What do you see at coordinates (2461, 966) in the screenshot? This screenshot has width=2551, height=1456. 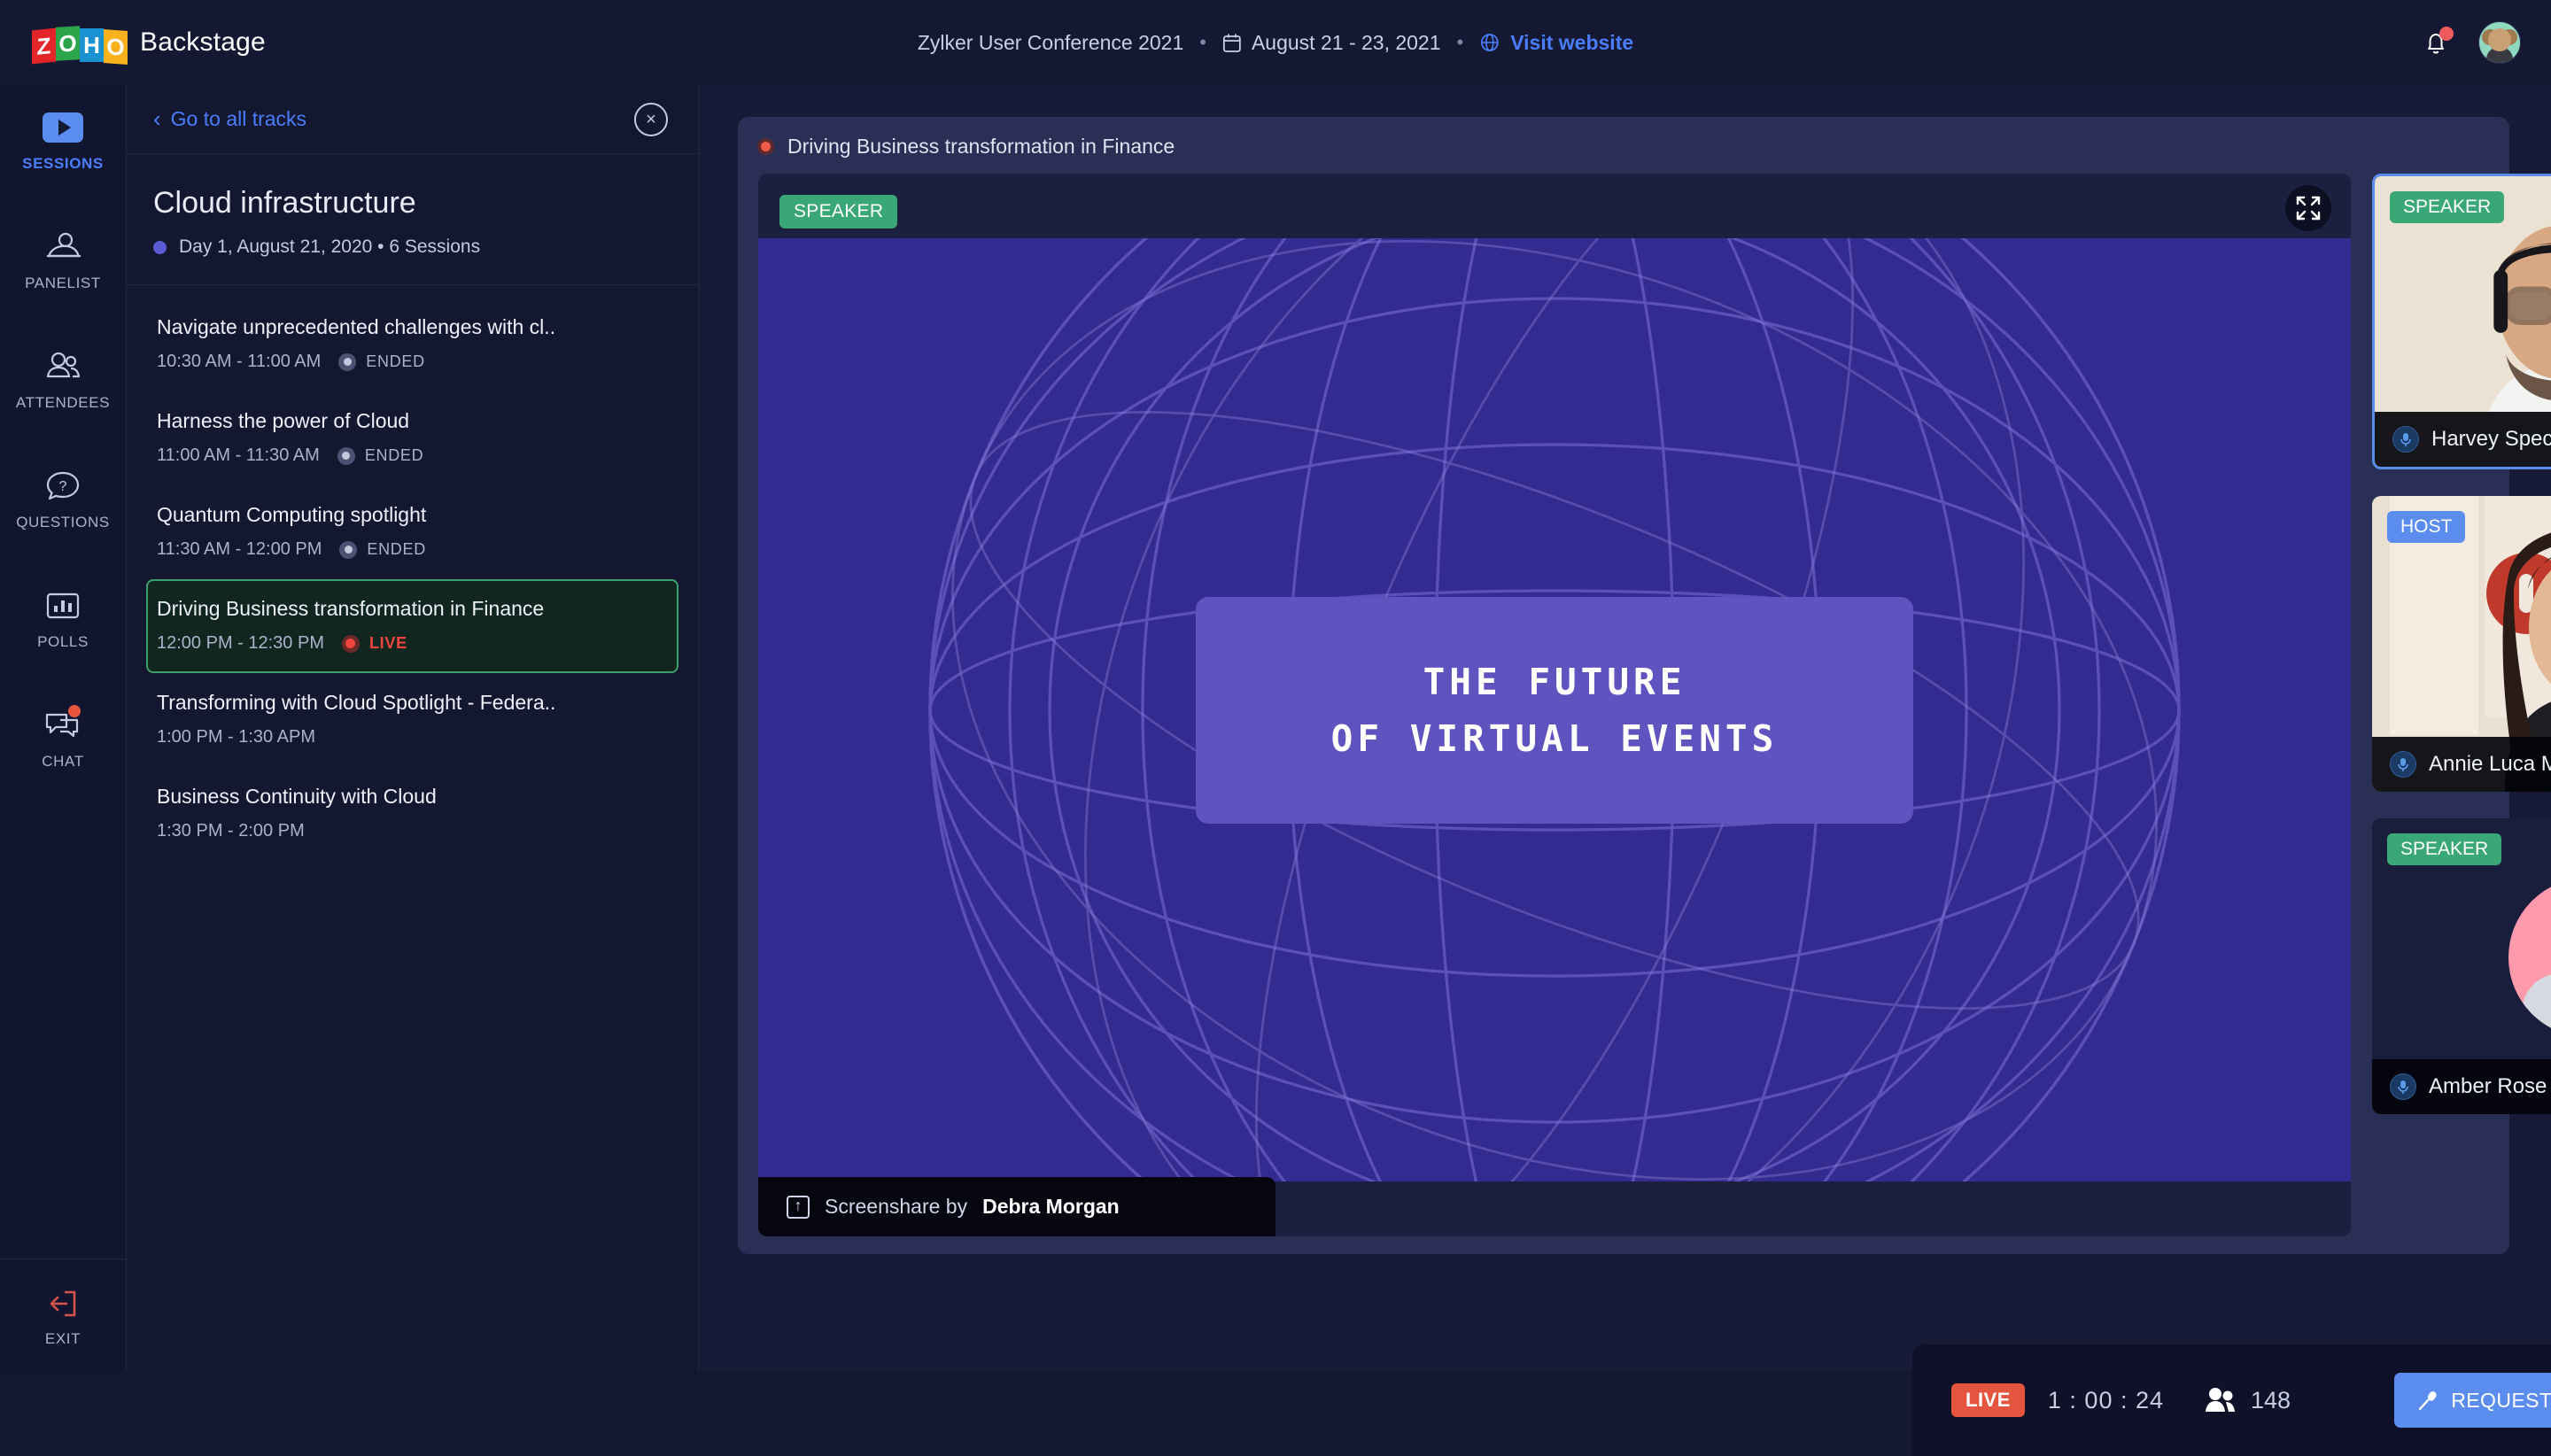 I see `participant-tile: SPEAKER Amber Rose` at bounding box center [2461, 966].